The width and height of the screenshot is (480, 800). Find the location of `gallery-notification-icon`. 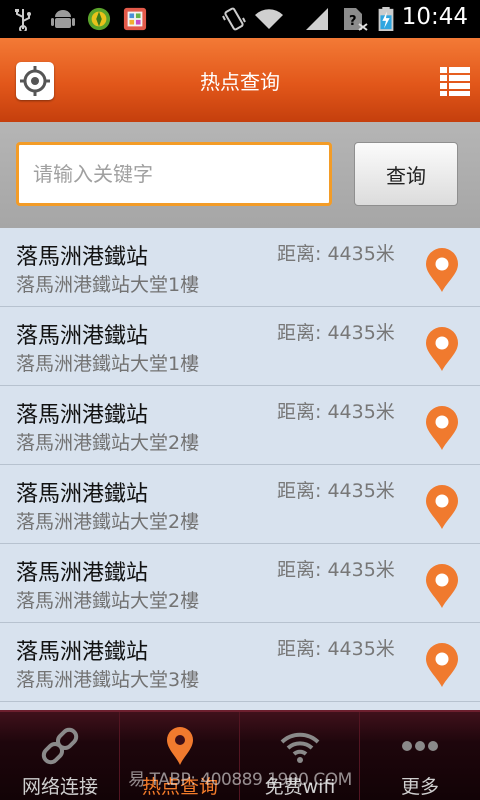

gallery-notification-icon is located at coordinates (135, 19).